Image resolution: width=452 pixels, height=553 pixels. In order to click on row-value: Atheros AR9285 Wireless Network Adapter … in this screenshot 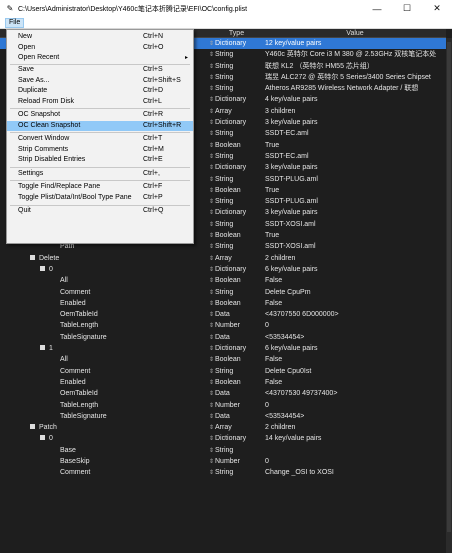, I will do `click(355, 88)`.